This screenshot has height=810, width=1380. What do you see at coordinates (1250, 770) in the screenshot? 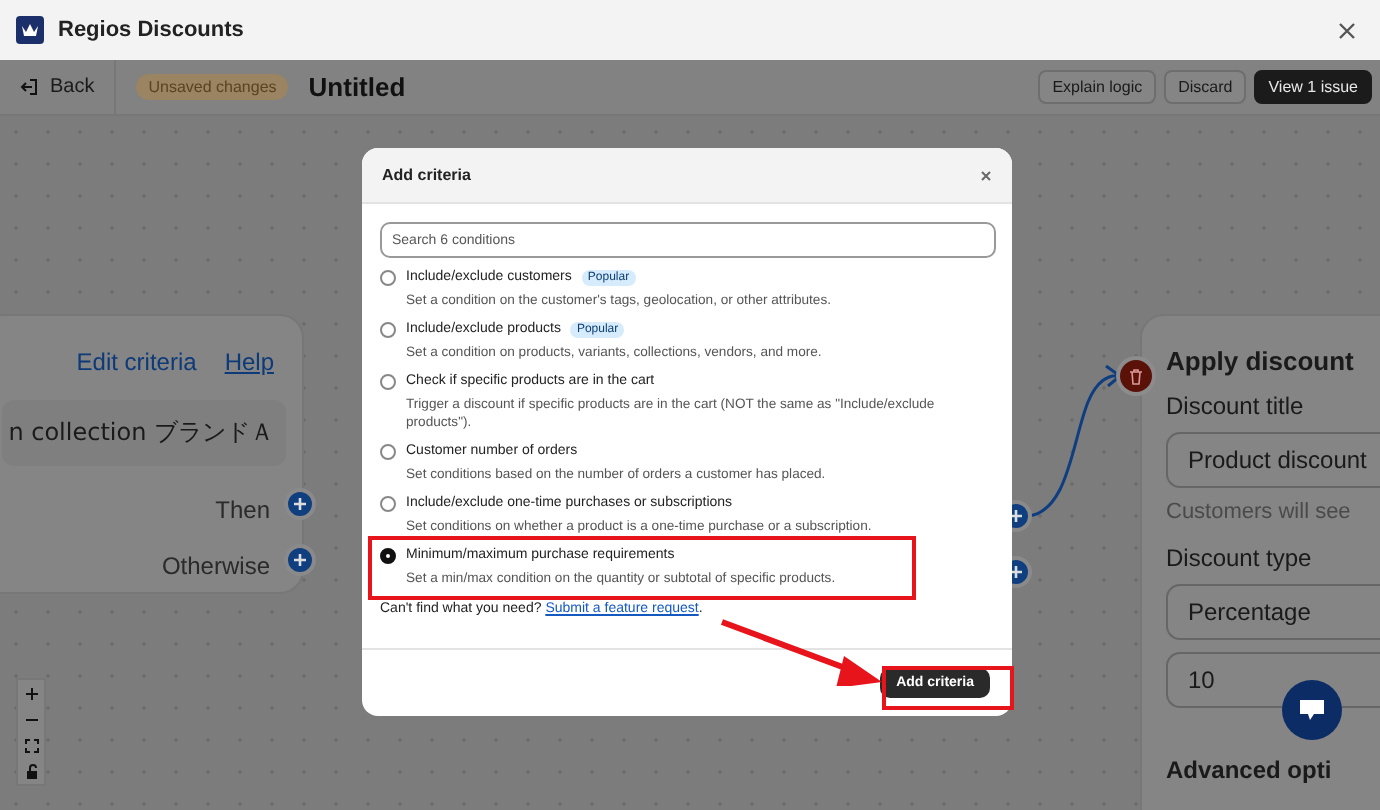
I see `section-title: Advanced opti` at bounding box center [1250, 770].